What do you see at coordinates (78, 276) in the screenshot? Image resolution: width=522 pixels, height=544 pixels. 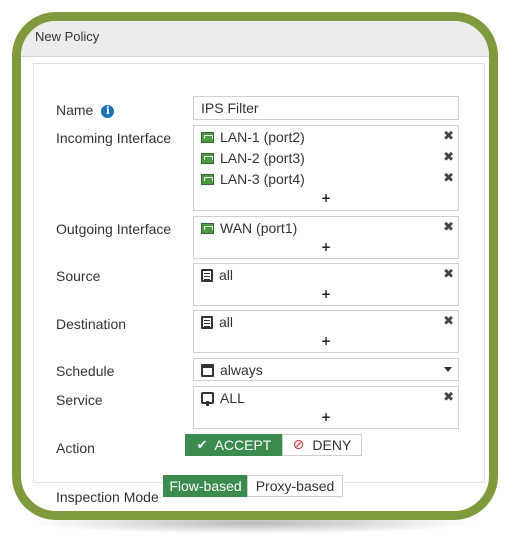 I see `source-label: Source` at bounding box center [78, 276].